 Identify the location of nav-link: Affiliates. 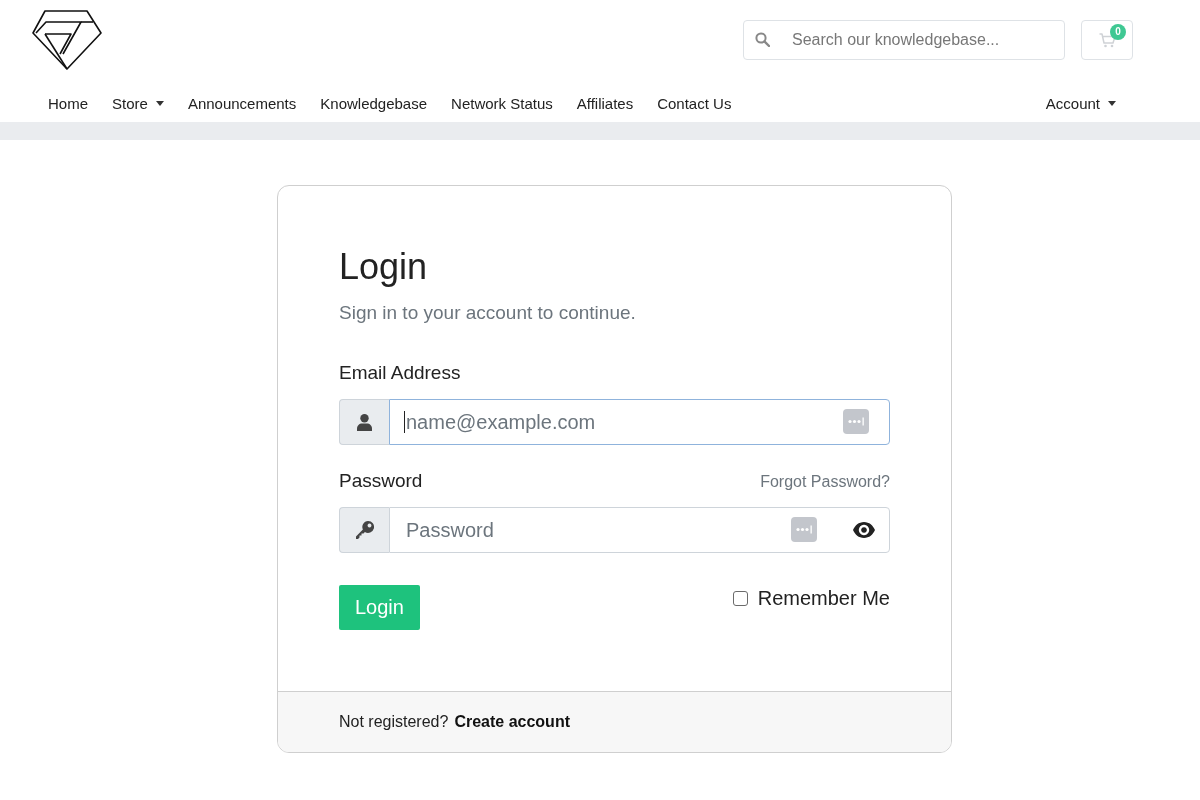
(605, 103).